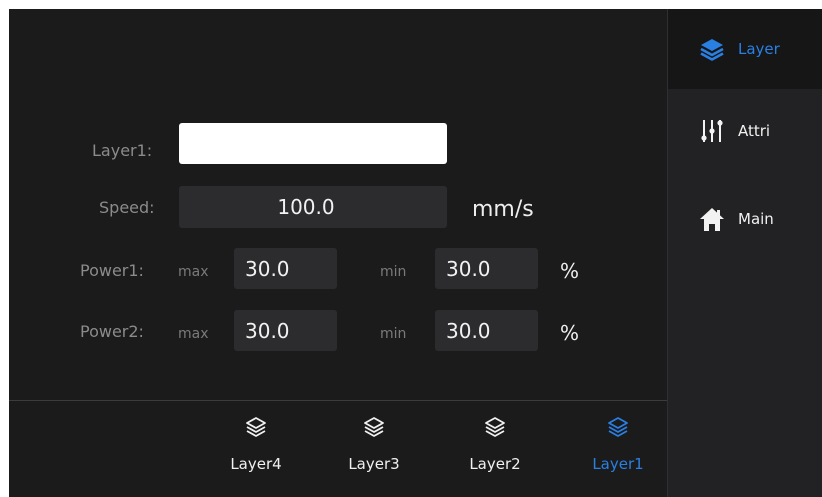 The image size is (822, 497). What do you see at coordinates (313, 143) in the screenshot?
I see `layer-name-input` at bounding box center [313, 143].